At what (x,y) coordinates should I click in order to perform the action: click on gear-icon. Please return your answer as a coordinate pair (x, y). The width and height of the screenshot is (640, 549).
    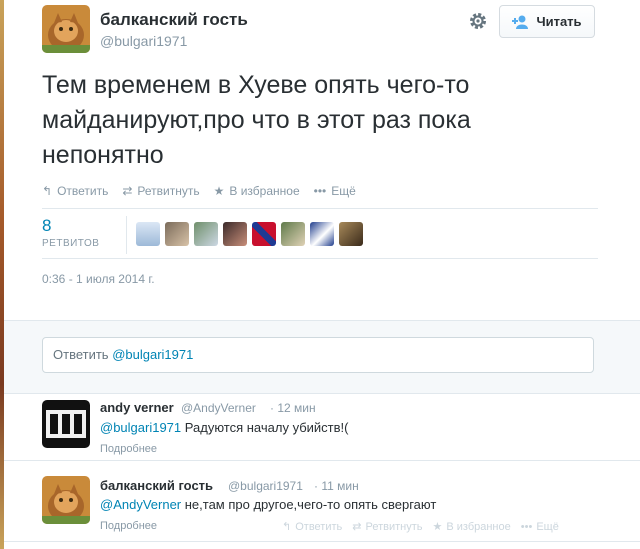
    Looking at the image, I should click on (478, 21).